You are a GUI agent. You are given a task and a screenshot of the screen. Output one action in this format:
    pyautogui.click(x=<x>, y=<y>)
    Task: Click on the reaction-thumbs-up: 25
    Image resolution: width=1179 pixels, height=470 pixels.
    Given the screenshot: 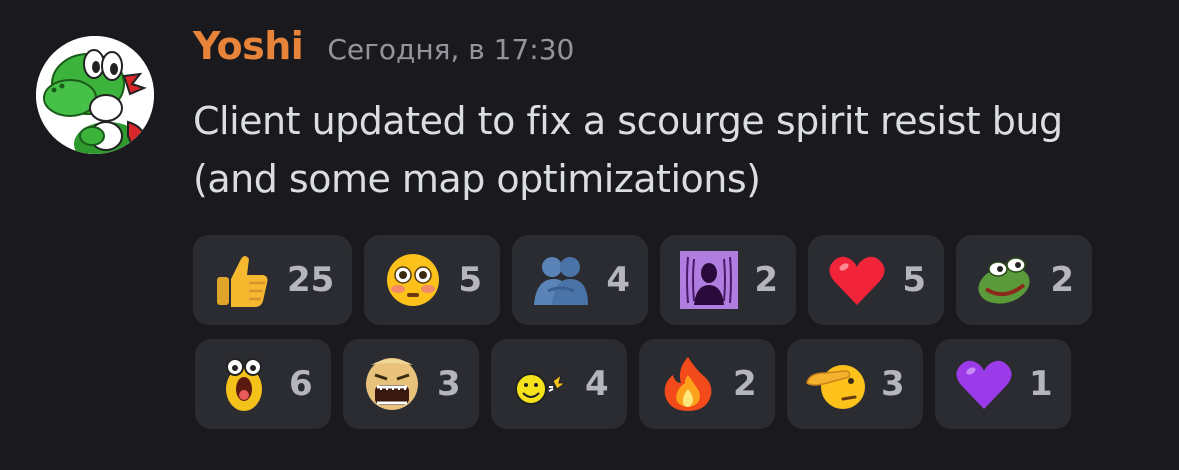 What is the action you would take?
    pyautogui.click(x=273, y=280)
    